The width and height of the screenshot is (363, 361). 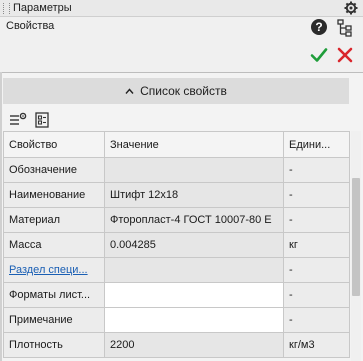 I want to click on property-value: Фторопласт-4 ГОСТ 10007-80 E, so click(x=194, y=220).